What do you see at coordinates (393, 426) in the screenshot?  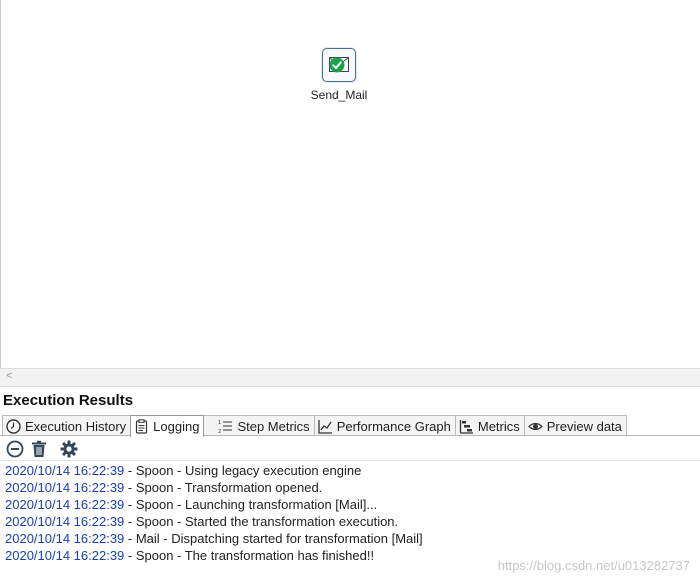 I see `tab-label: Performance Graph` at bounding box center [393, 426].